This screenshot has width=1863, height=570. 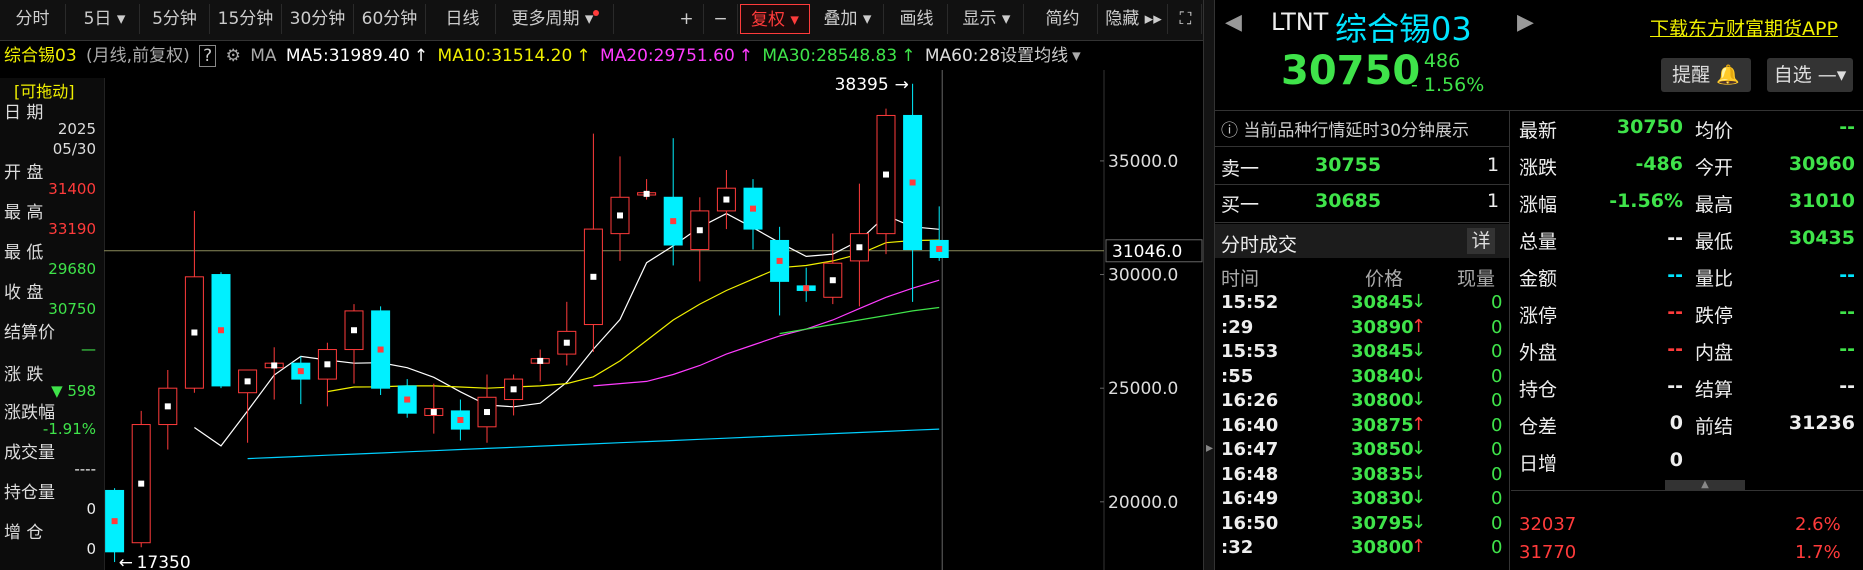 What do you see at coordinates (1076, 56) in the screenshot?
I see `chevron-down-icon: ▾` at bounding box center [1076, 56].